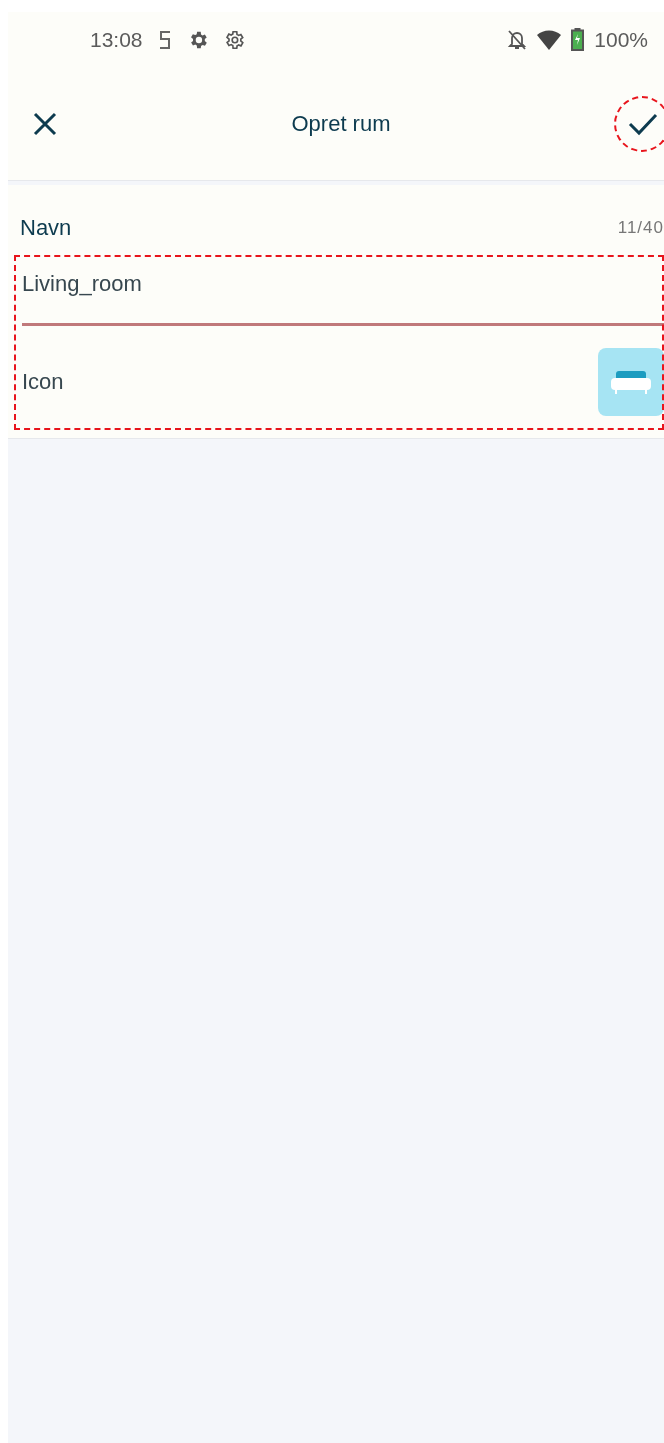 The width and height of the screenshot is (664, 1443). I want to click on field-label: Navn, so click(46, 228).